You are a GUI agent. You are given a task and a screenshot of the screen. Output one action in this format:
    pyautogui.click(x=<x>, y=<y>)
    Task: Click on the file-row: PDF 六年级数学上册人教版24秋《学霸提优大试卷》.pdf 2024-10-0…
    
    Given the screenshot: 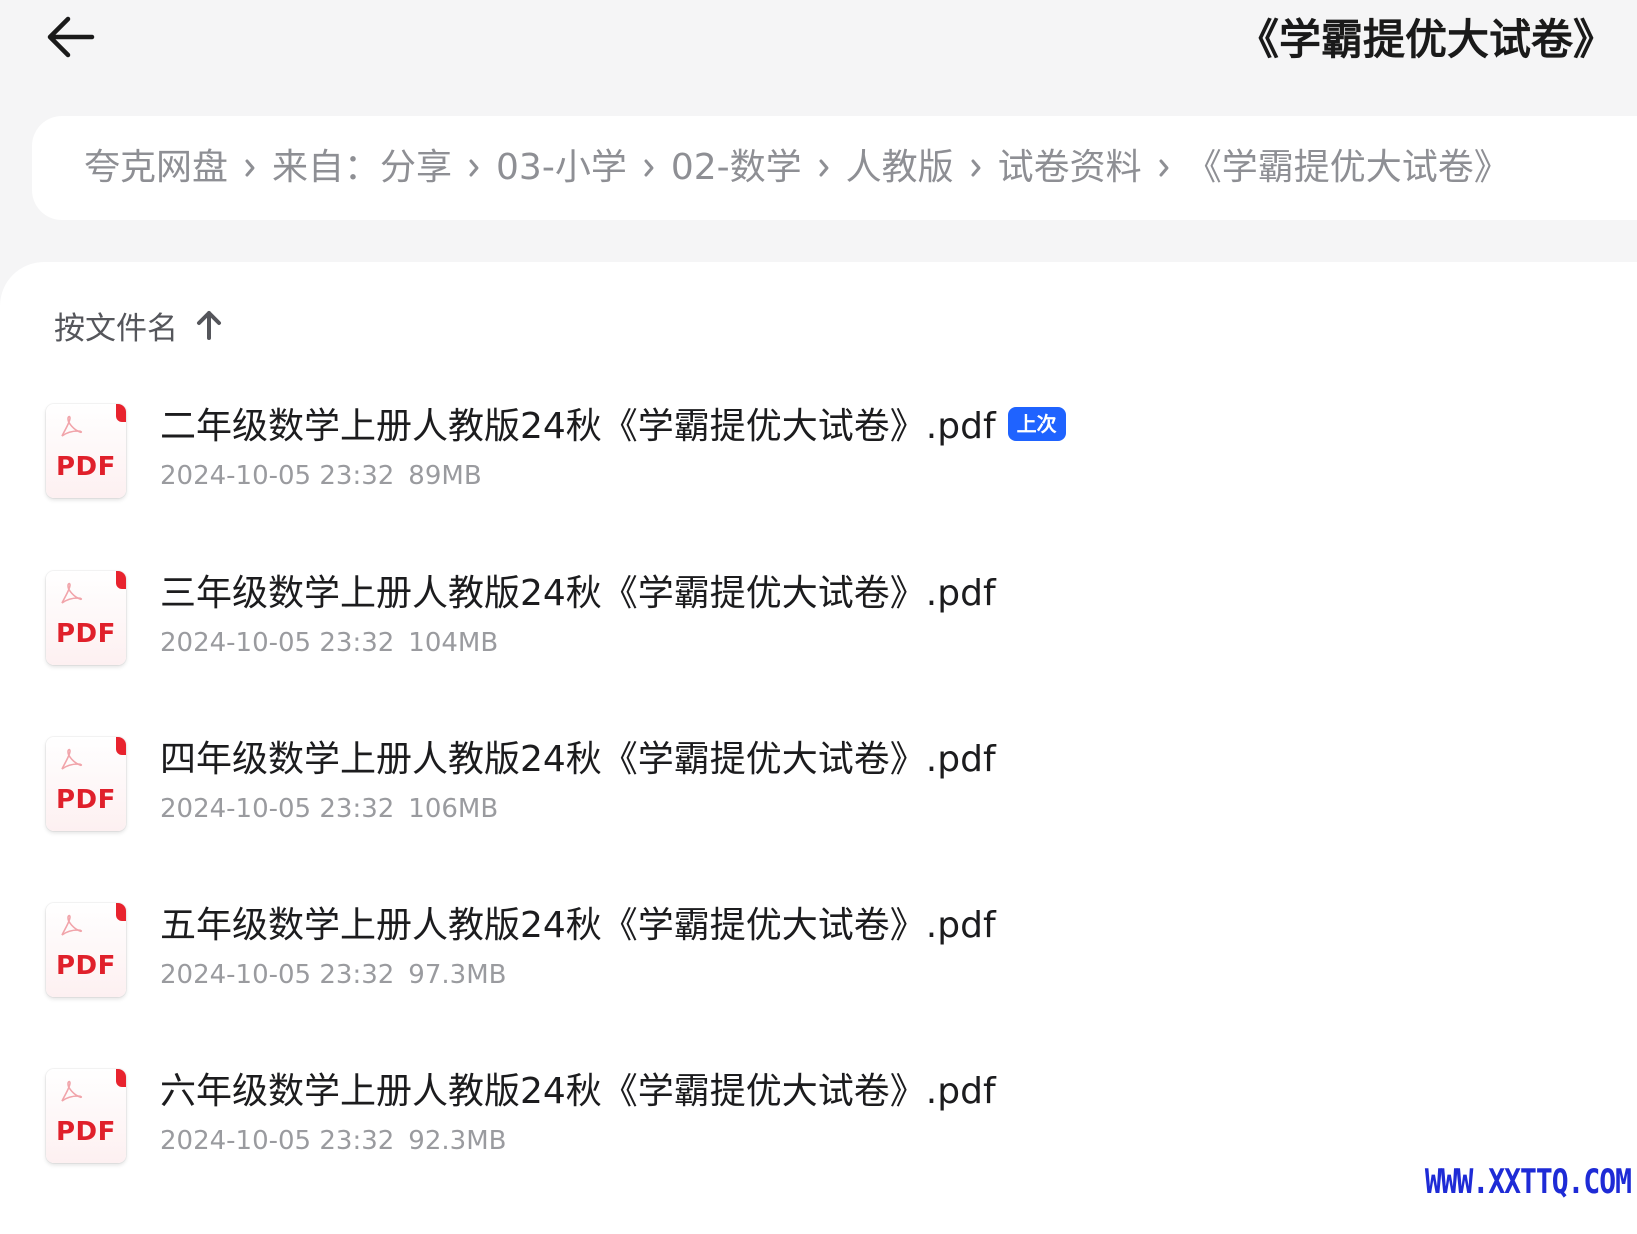 What is the action you would take?
    pyautogui.click(x=818, y=1139)
    